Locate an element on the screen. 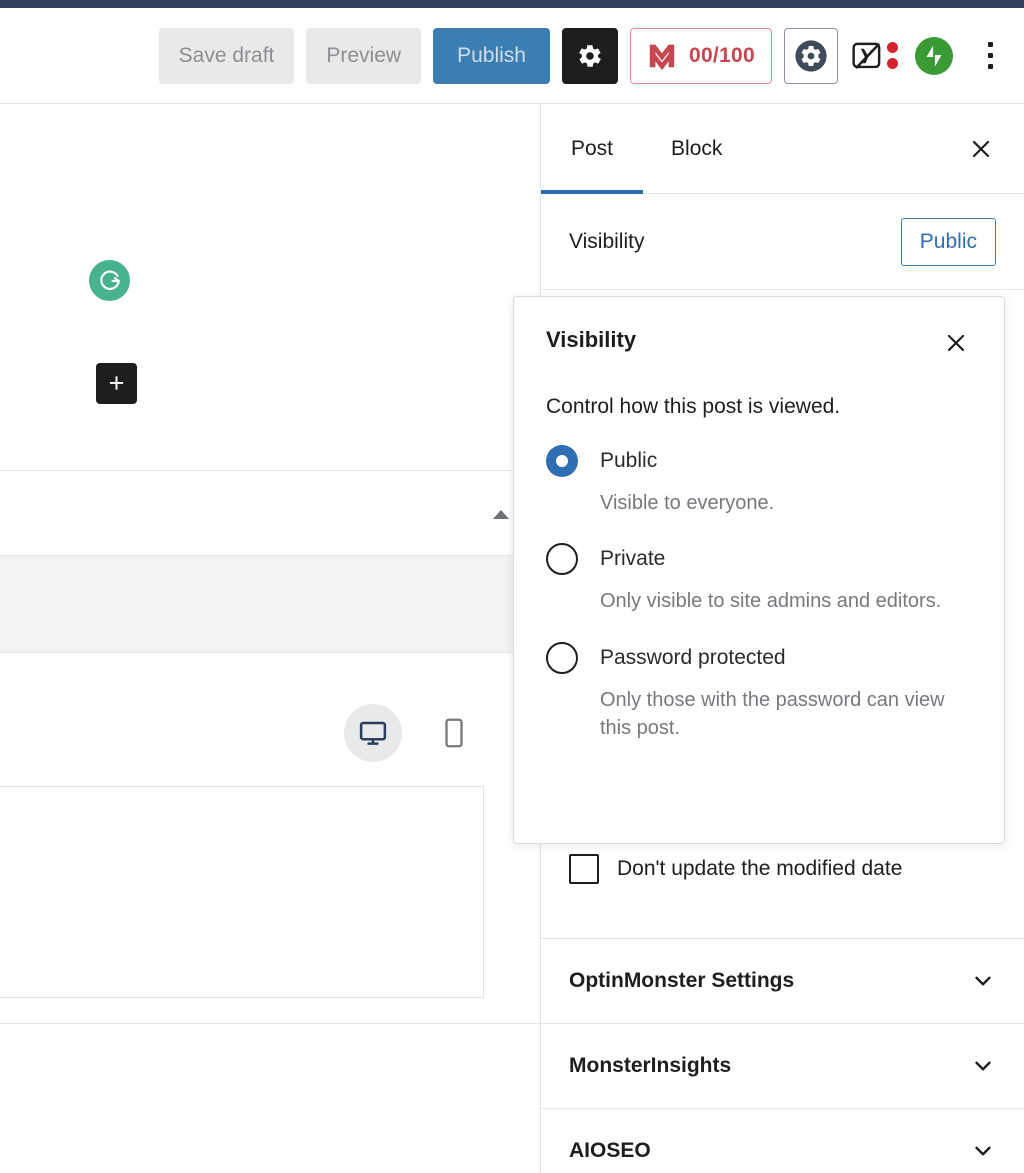 Image resolution: width=1024 pixels, height=1173 pixels. grammarly-logo-icon is located at coordinates (109, 280).